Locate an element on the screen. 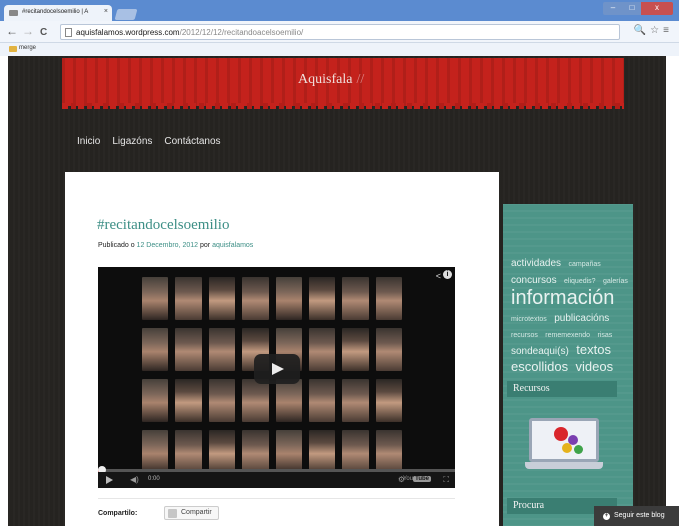 This screenshot has width=679, height=526. close-window-button: x is located at coordinates (657, 8).